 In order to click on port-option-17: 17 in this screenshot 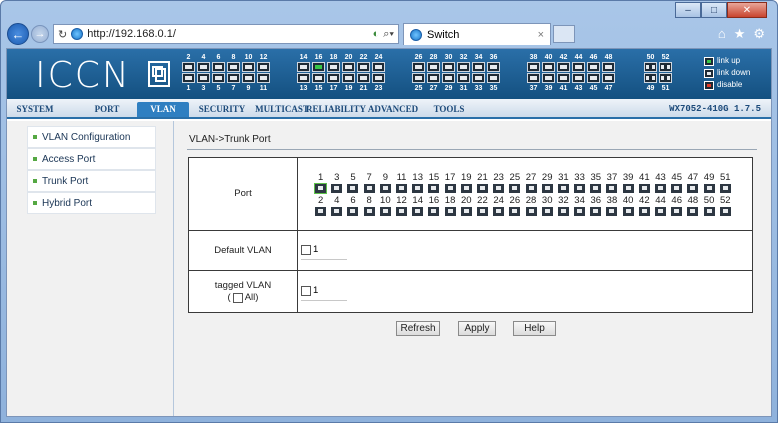, I will do `click(450, 183)`.